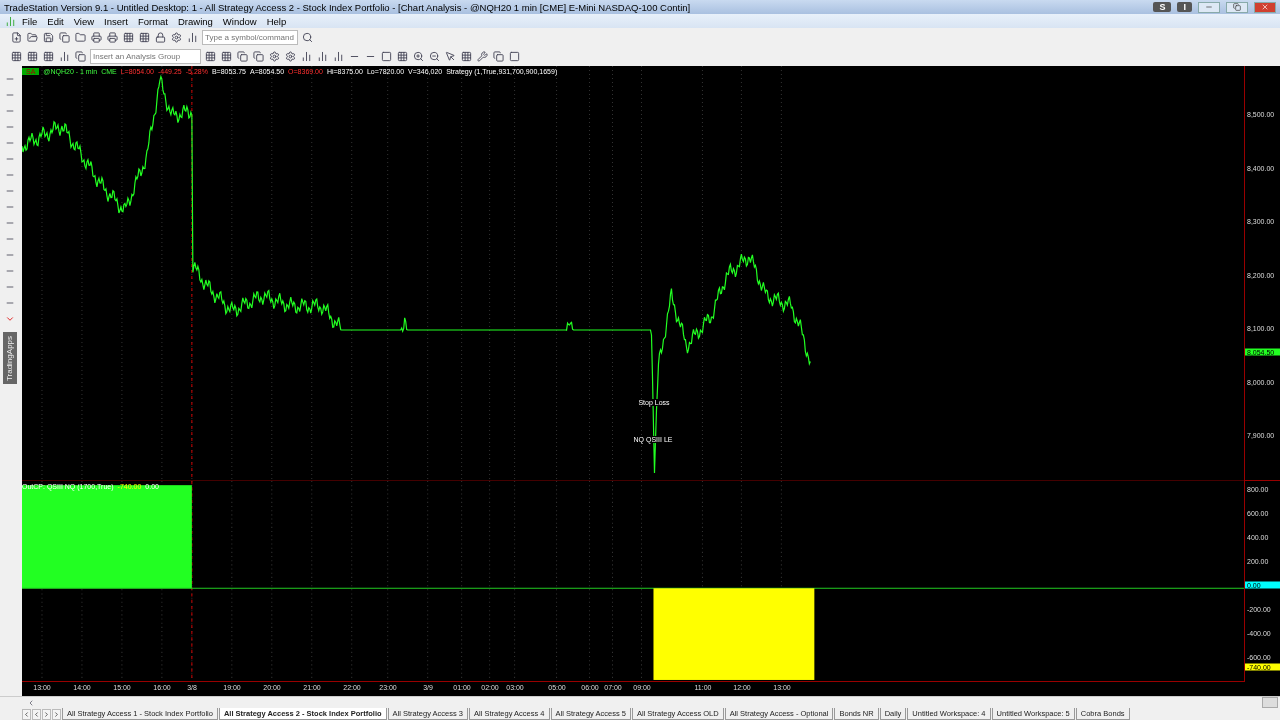 The width and height of the screenshot is (1280, 720). I want to click on zoom-in-icon, so click(418, 56).